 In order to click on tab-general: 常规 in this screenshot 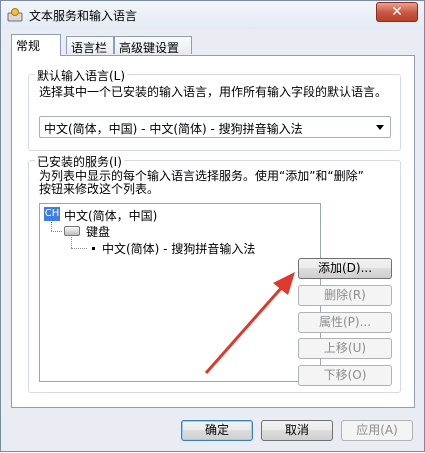, I will do `click(36, 45)`.